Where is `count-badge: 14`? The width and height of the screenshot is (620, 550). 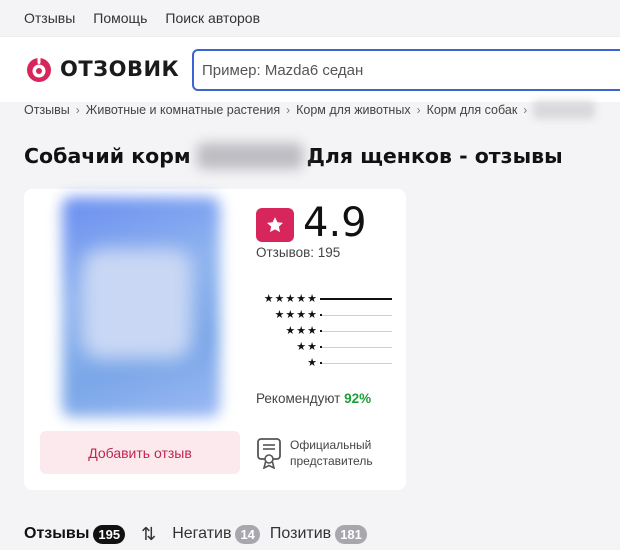
count-badge: 14 is located at coordinates (247, 534).